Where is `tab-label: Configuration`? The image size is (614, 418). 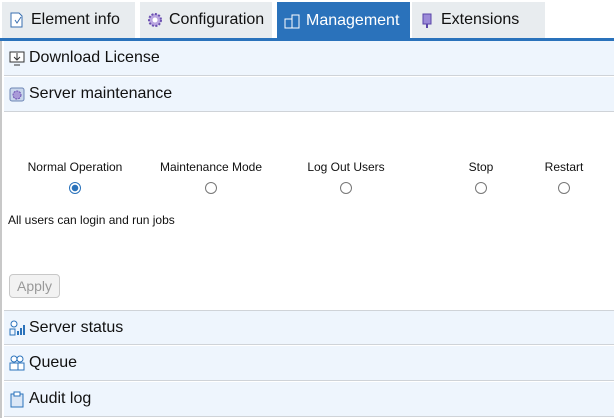
tab-label: Configuration is located at coordinates (217, 19).